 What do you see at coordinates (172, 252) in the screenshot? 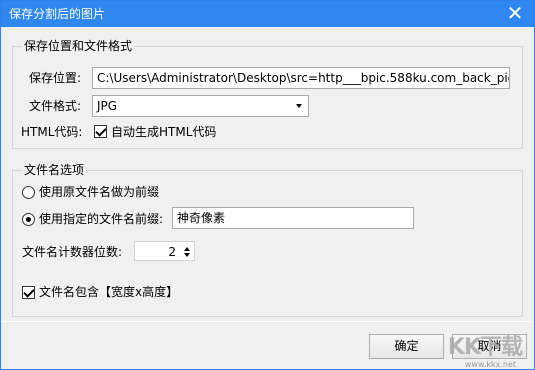
I see `filename-counter-value: 2` at bounding box center [172, 252].